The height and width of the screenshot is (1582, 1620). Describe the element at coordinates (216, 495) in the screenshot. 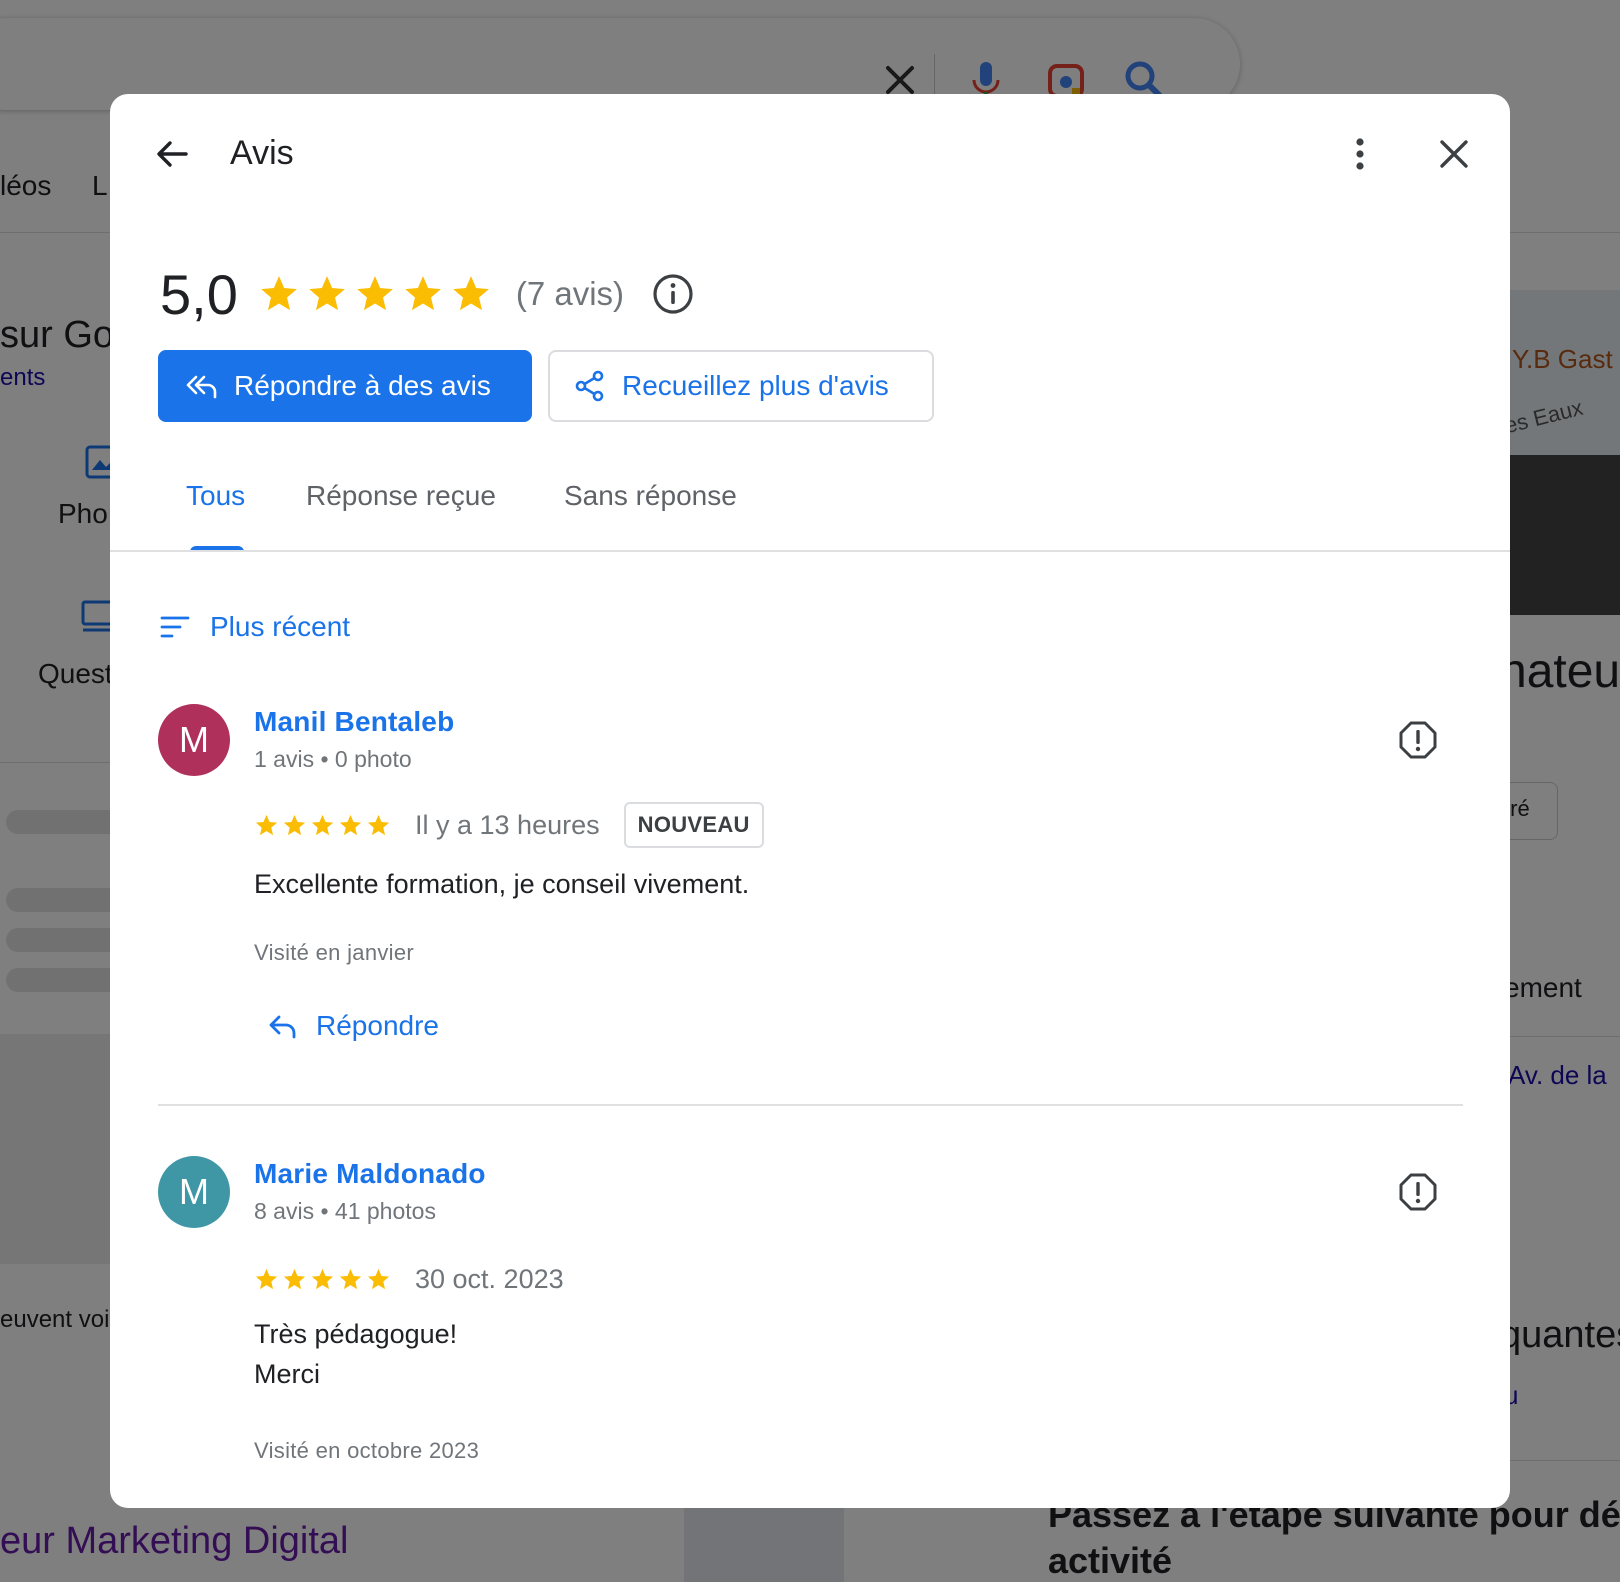

I see `tab-label: Tous` at that location.